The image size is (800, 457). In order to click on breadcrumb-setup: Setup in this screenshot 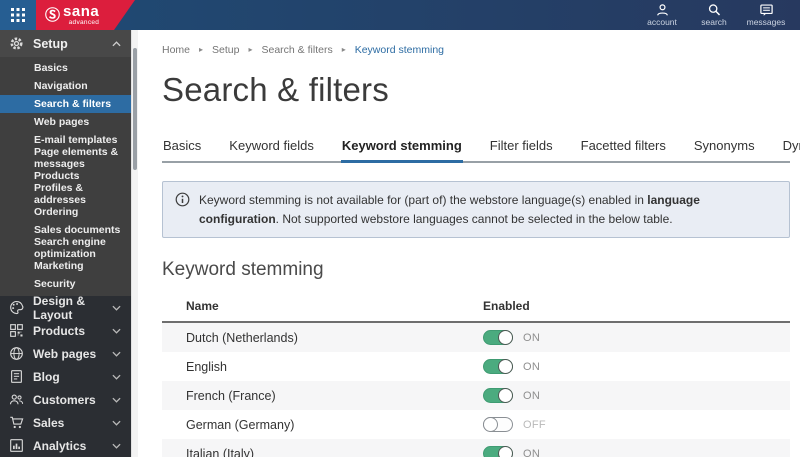, I will do `click(225, 50)`.